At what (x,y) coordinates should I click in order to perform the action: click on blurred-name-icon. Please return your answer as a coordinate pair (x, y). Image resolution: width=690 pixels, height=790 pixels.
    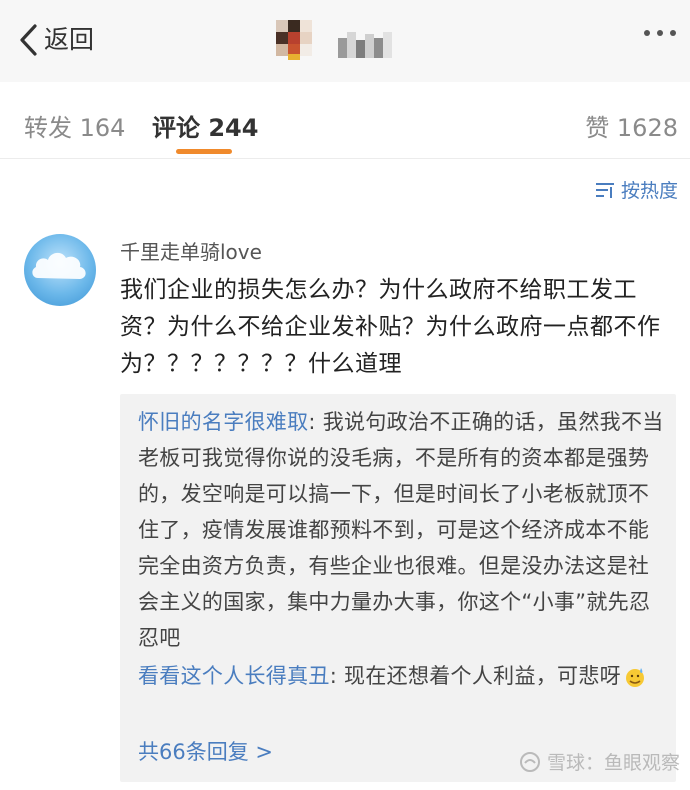
    Looking at the image, I should click on (365, 45).